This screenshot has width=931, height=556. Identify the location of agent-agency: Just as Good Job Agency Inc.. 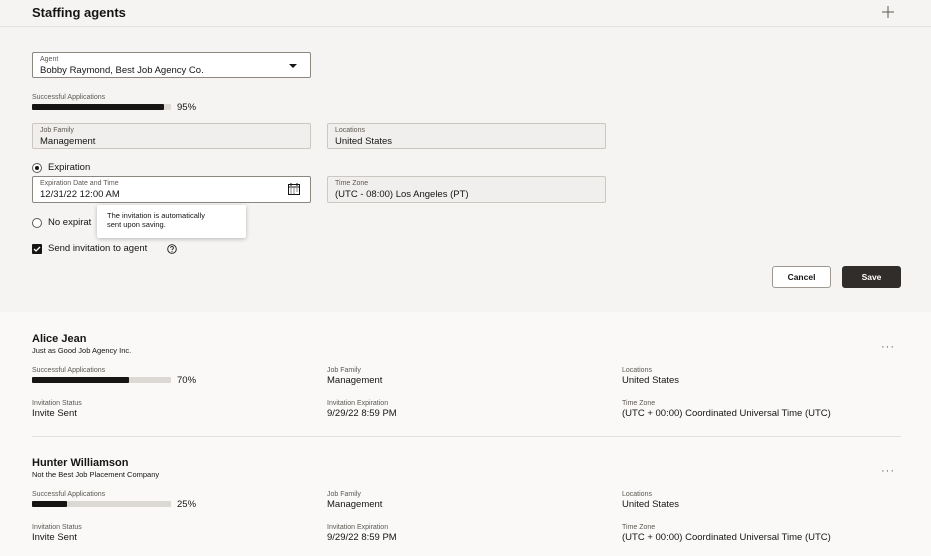
(82, 350).